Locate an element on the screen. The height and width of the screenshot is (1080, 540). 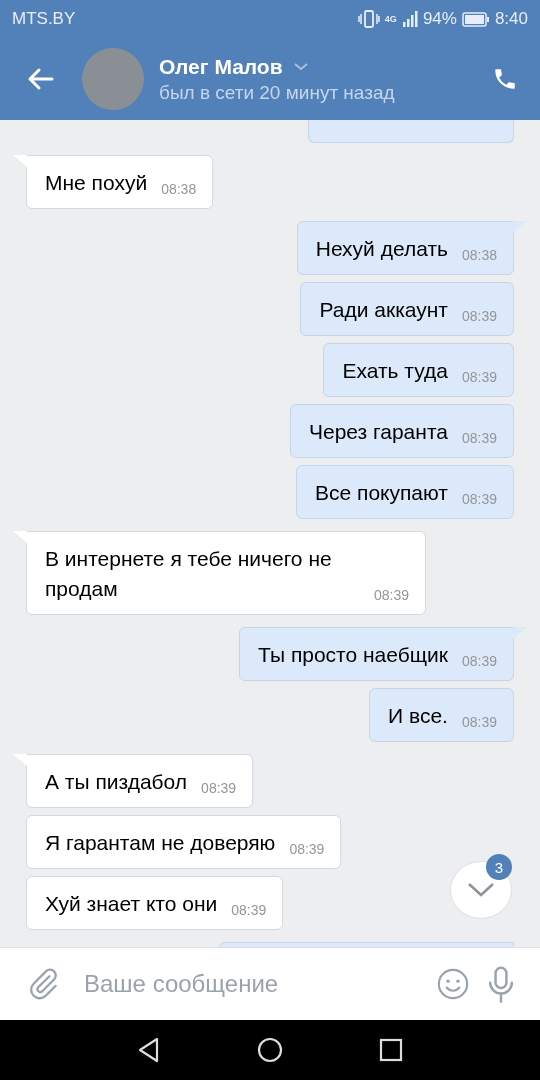
message-text: Все покупают is located at coordinates (381, 493).